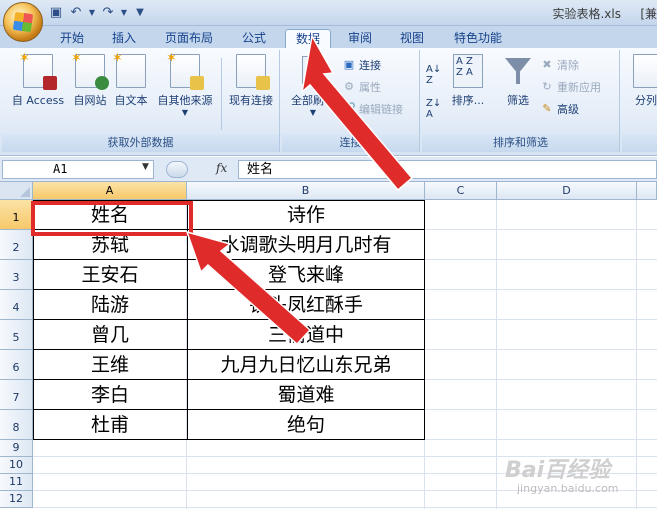 This screenshot has height=509, width=657. What do you see at coordinates (56, 13) in the screenshot?
I see `save-icon: ▣` at bounding box center [56, 13].